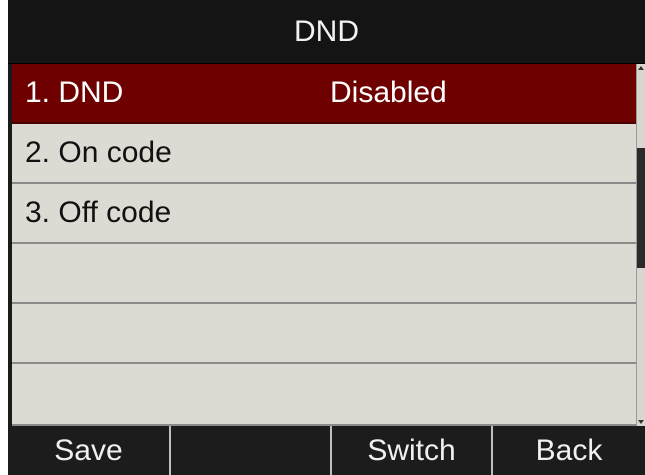  I want to click on list-item-label: 2. On code, so click(98, 152).